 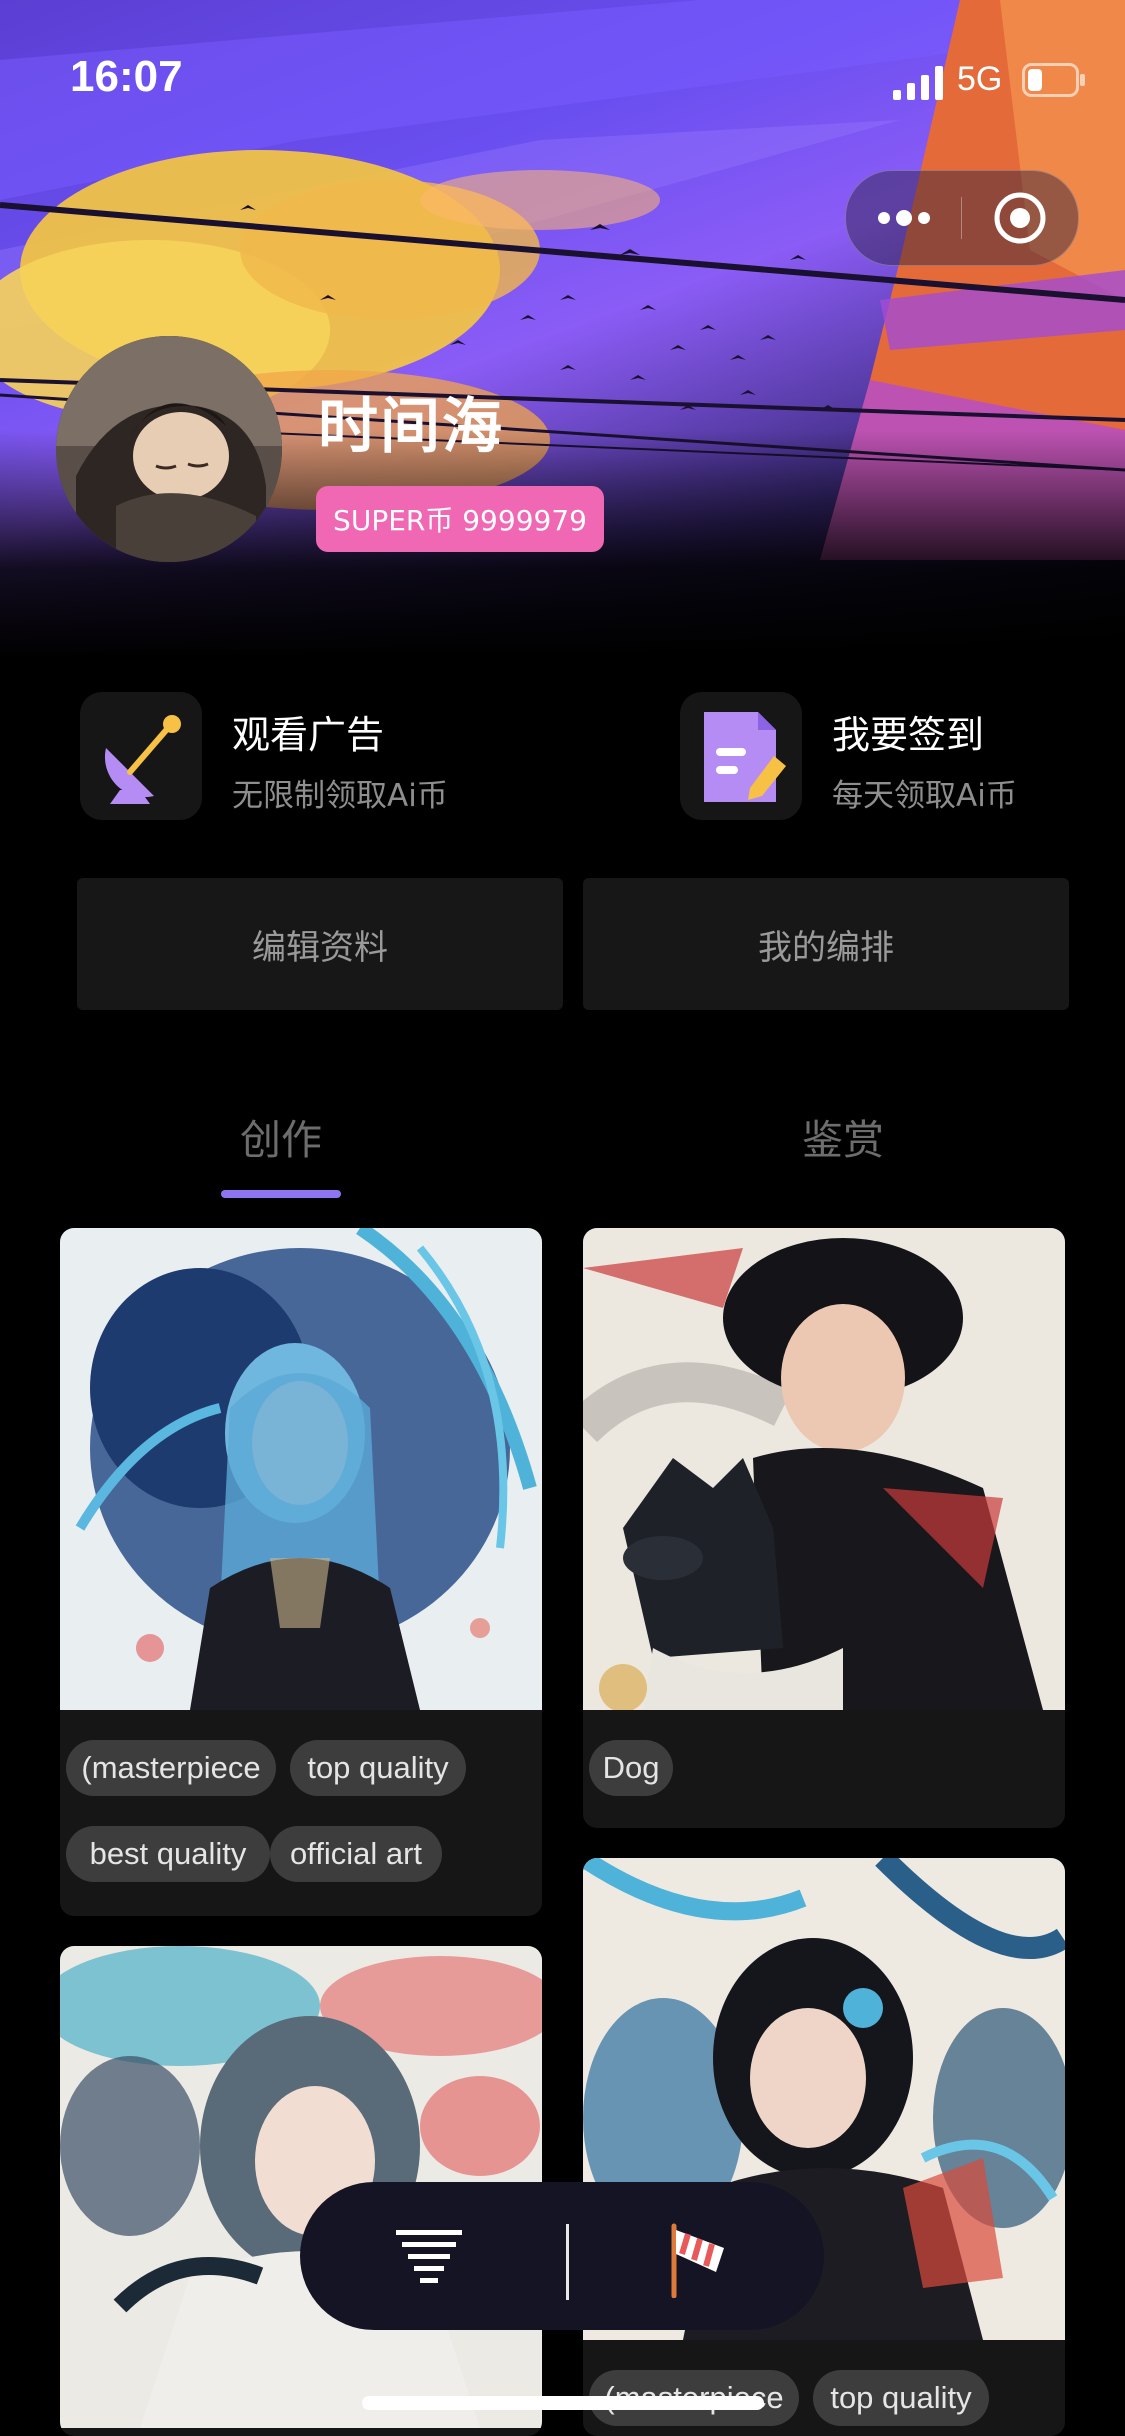 What do you see at coordinates (563, 2403) in the screenshot?
I see `home-indicator` at bounding box center [563, 2403].